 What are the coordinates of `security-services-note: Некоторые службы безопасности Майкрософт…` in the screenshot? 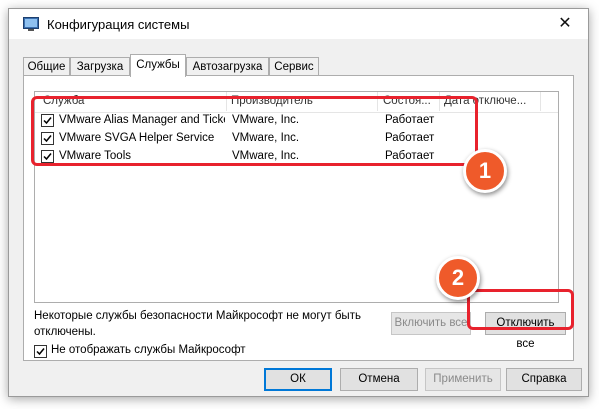 It's located at (197, 324).